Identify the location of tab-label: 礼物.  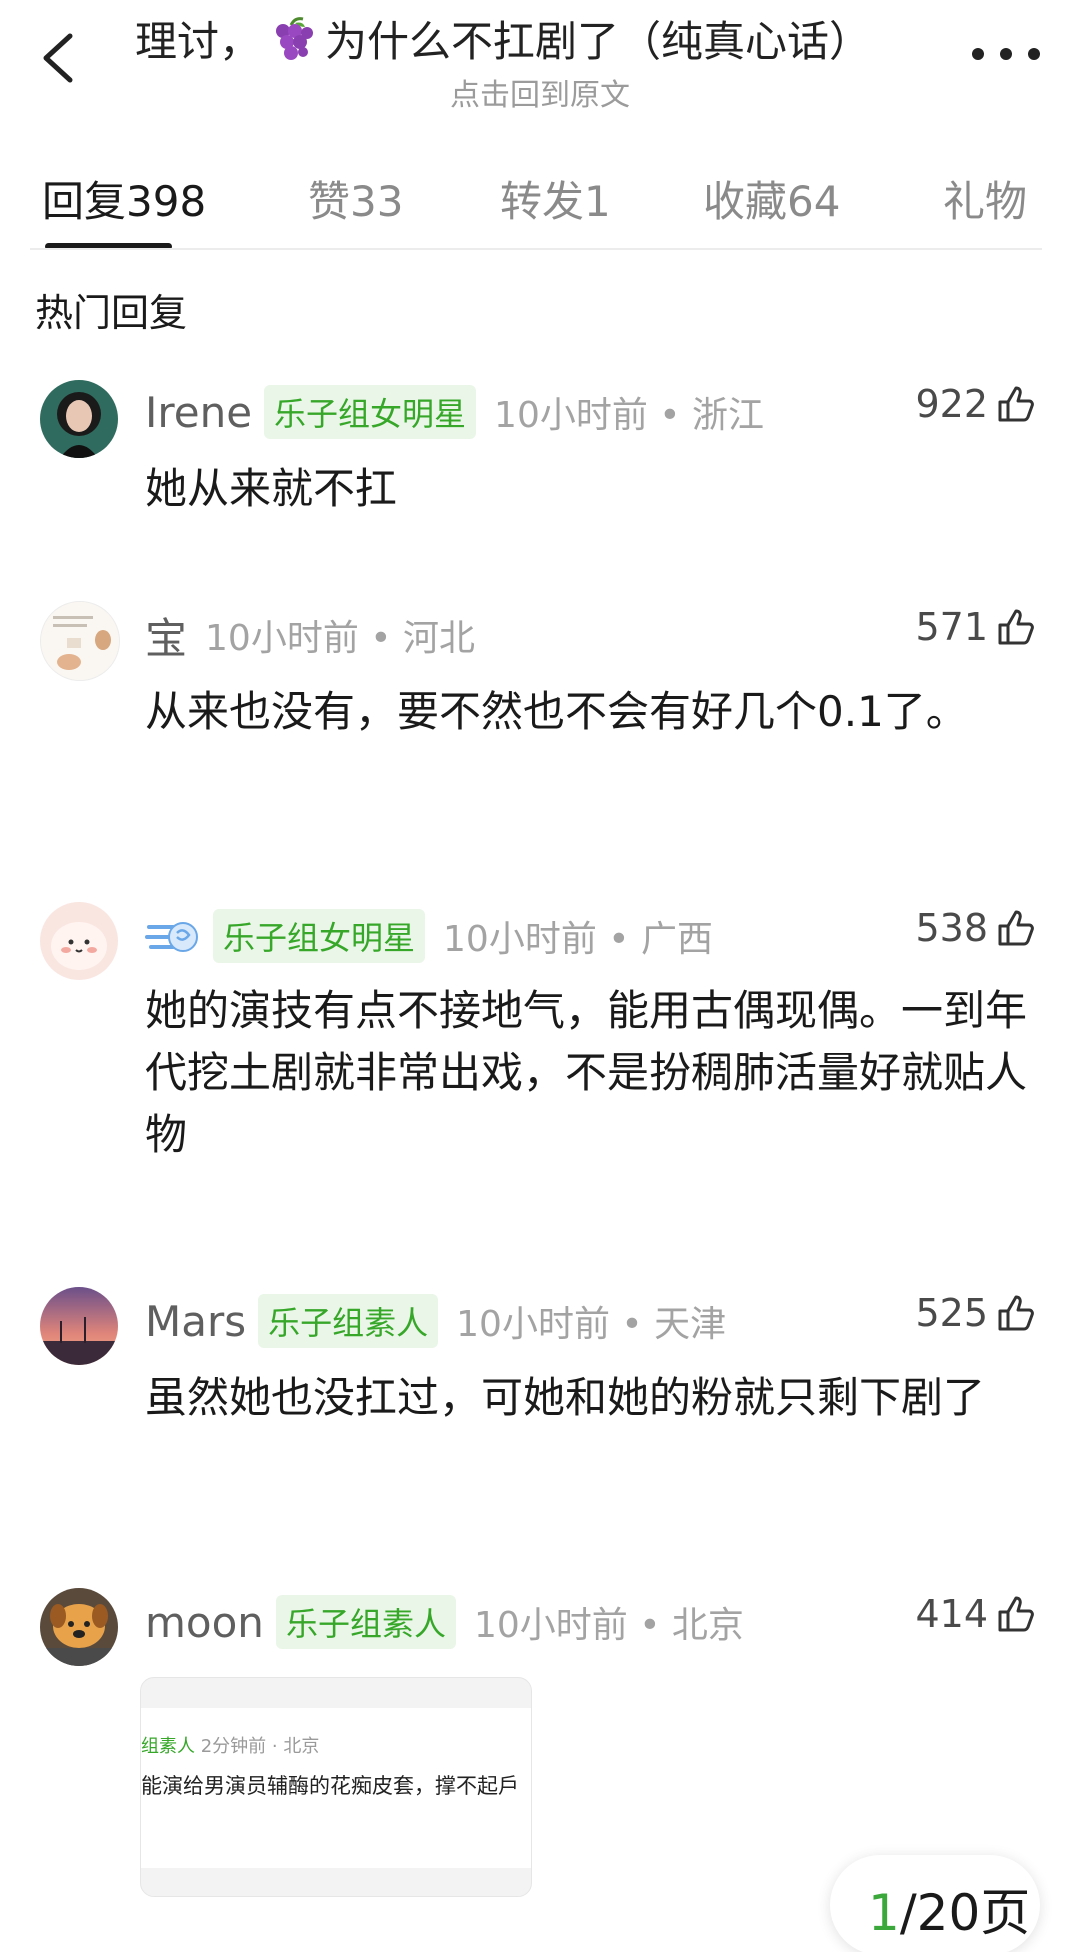
(985, 201).